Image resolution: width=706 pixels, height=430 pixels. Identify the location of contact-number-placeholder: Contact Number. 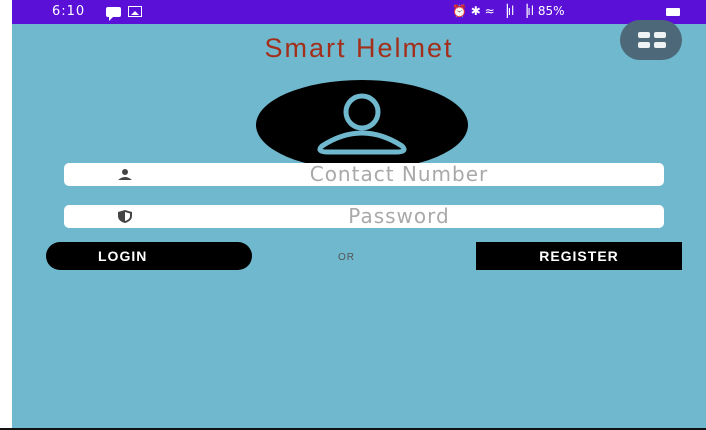
(399, 174).